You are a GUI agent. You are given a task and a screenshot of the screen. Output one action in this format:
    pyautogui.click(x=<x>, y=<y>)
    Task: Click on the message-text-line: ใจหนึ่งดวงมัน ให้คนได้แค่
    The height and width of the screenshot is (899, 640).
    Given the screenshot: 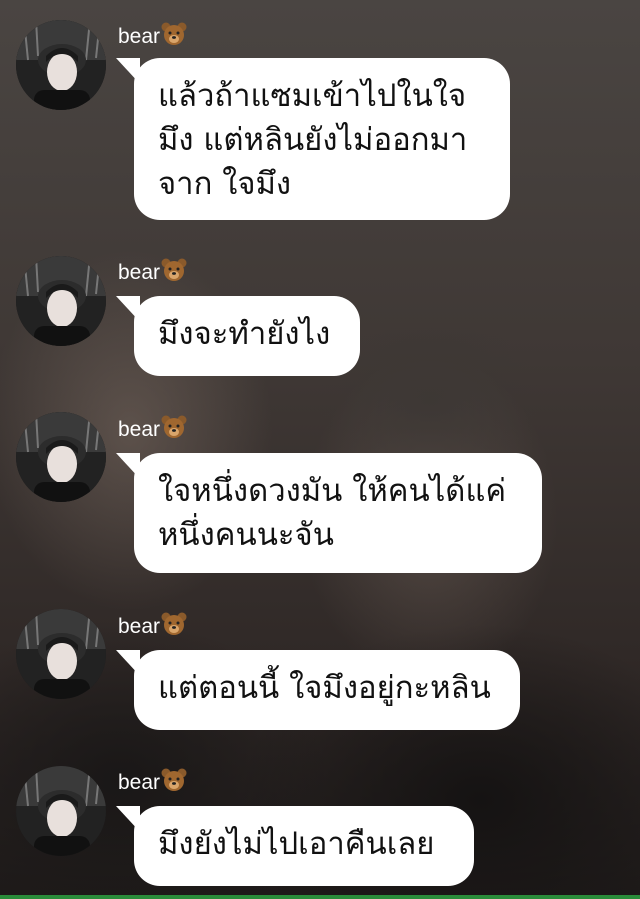 What is the action you would take?
    pyautogui.click(x=332, y=491)
    